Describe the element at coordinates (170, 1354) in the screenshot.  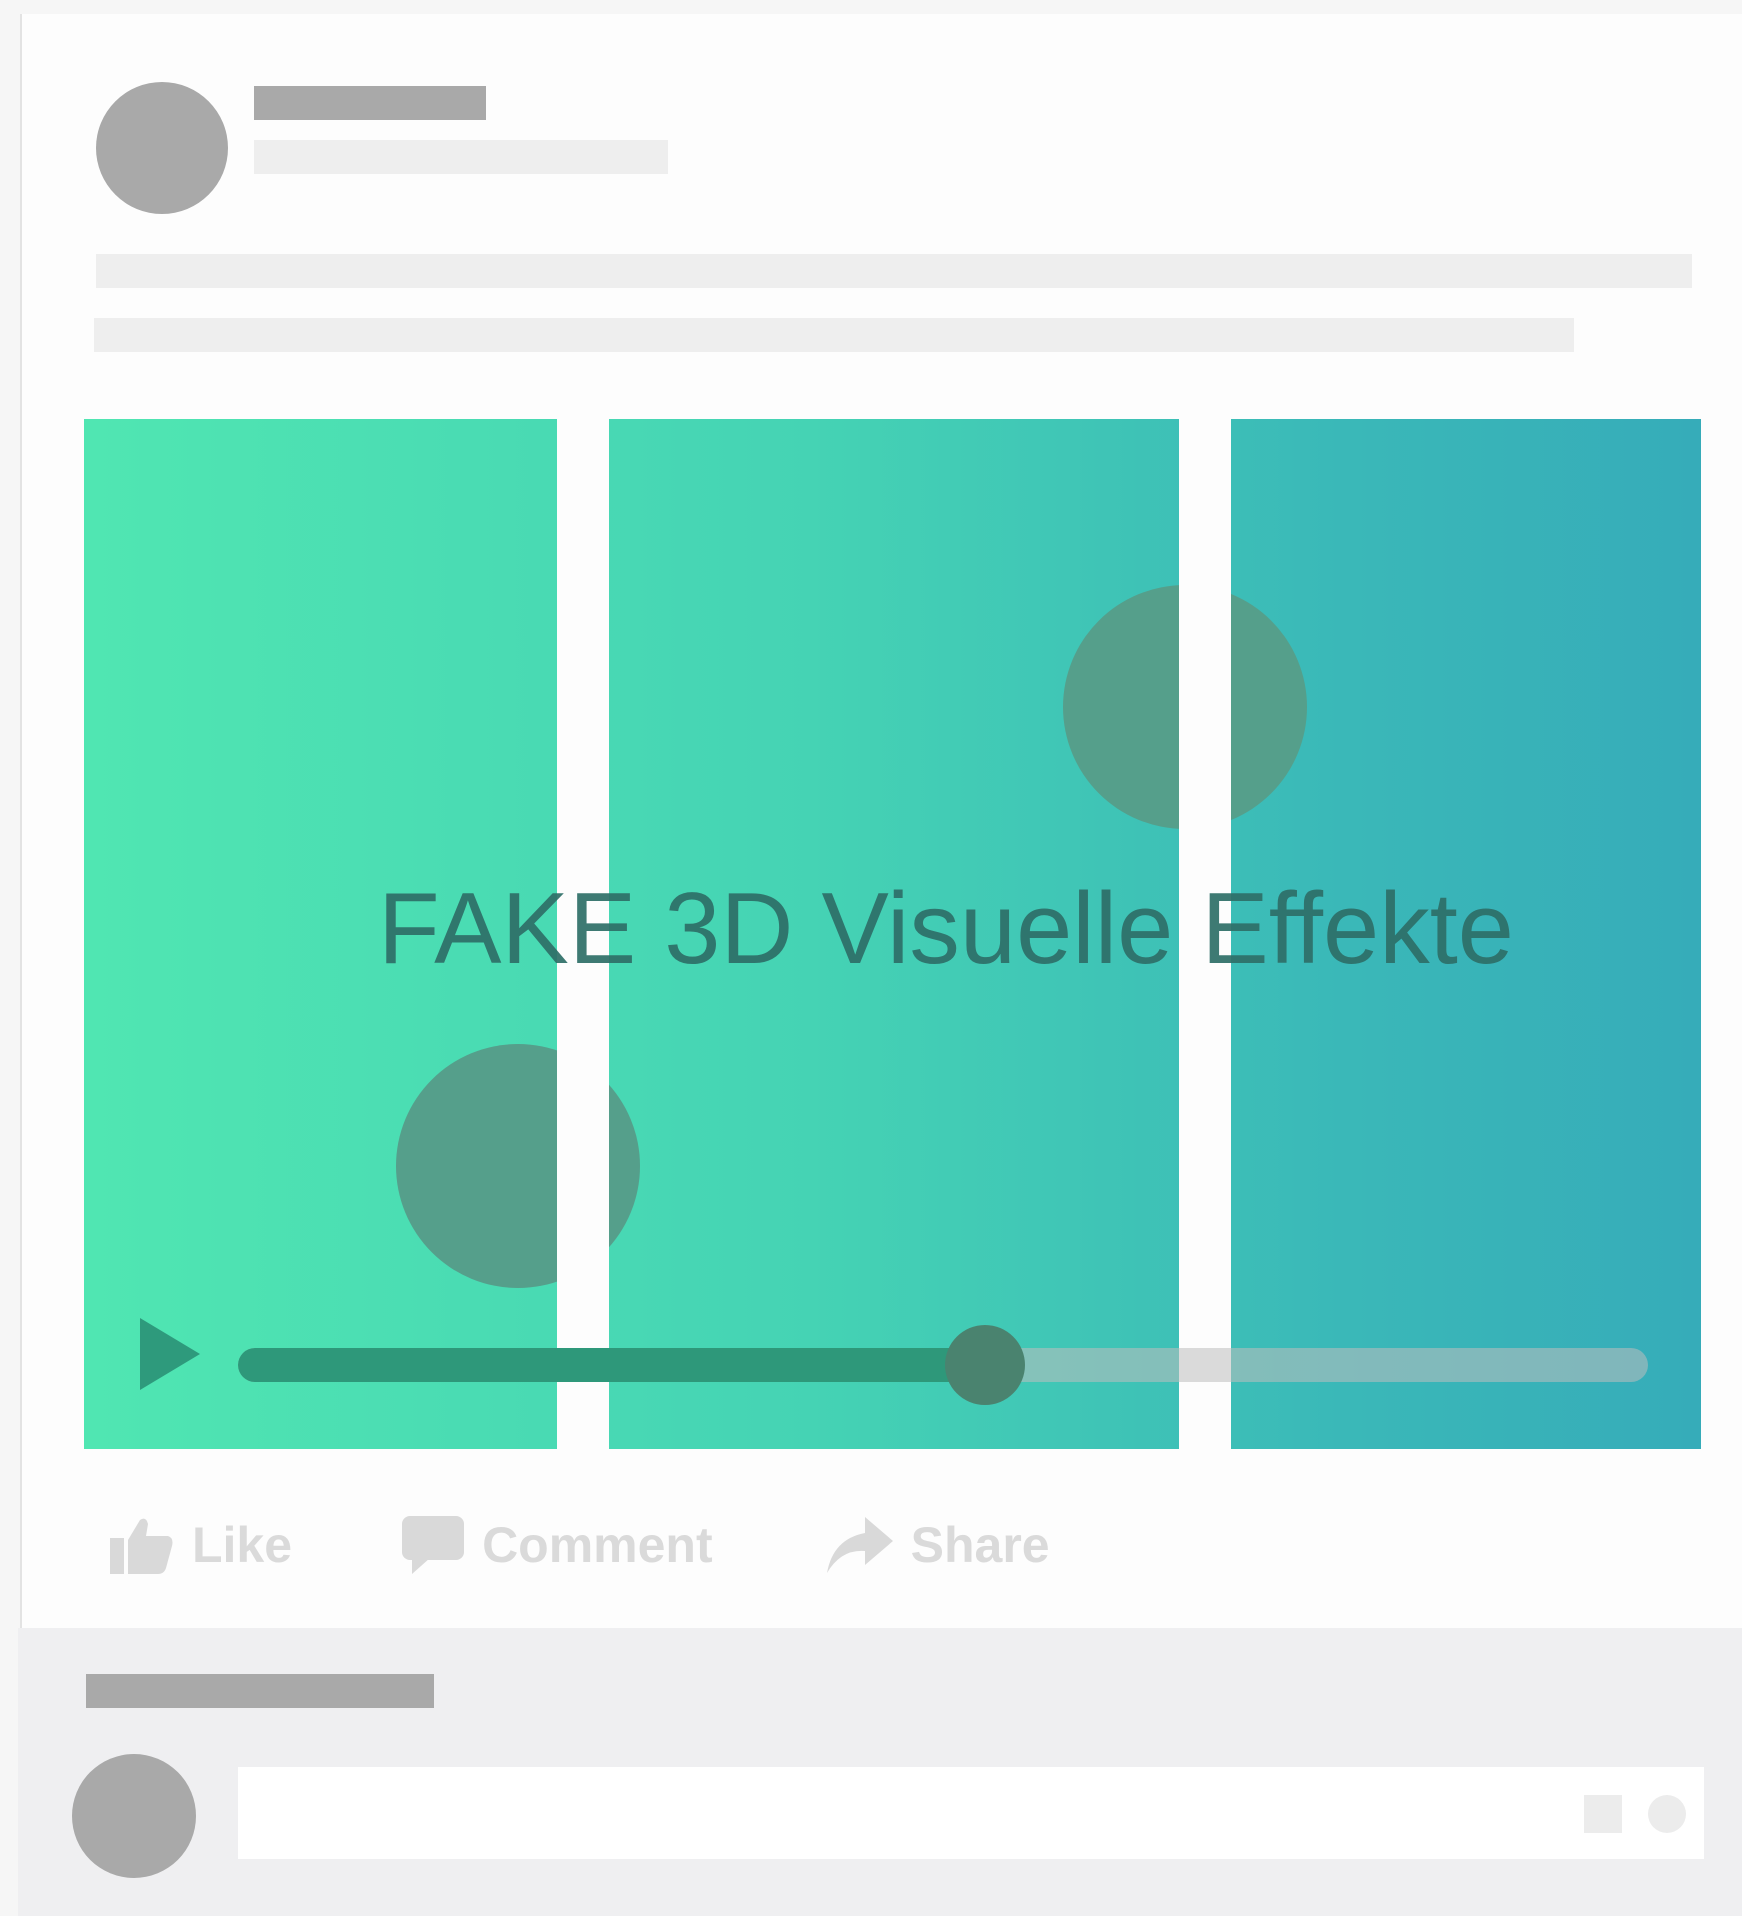
I see `play-icon` at that location.